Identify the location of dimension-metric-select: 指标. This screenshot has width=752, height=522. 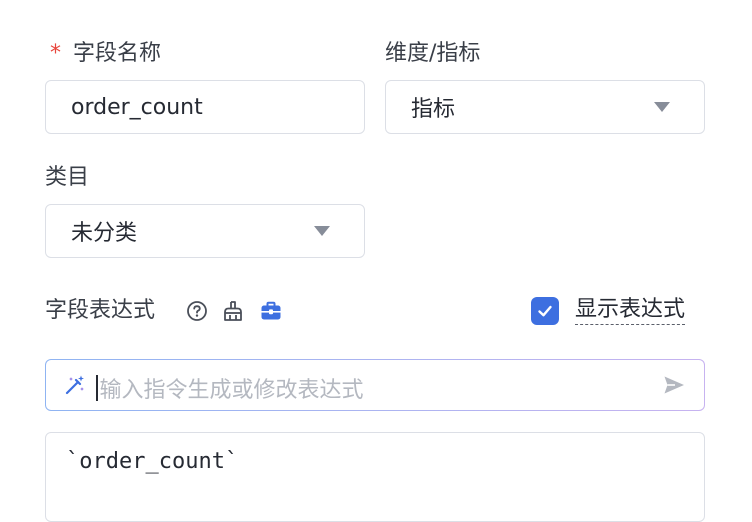
(545, 107).